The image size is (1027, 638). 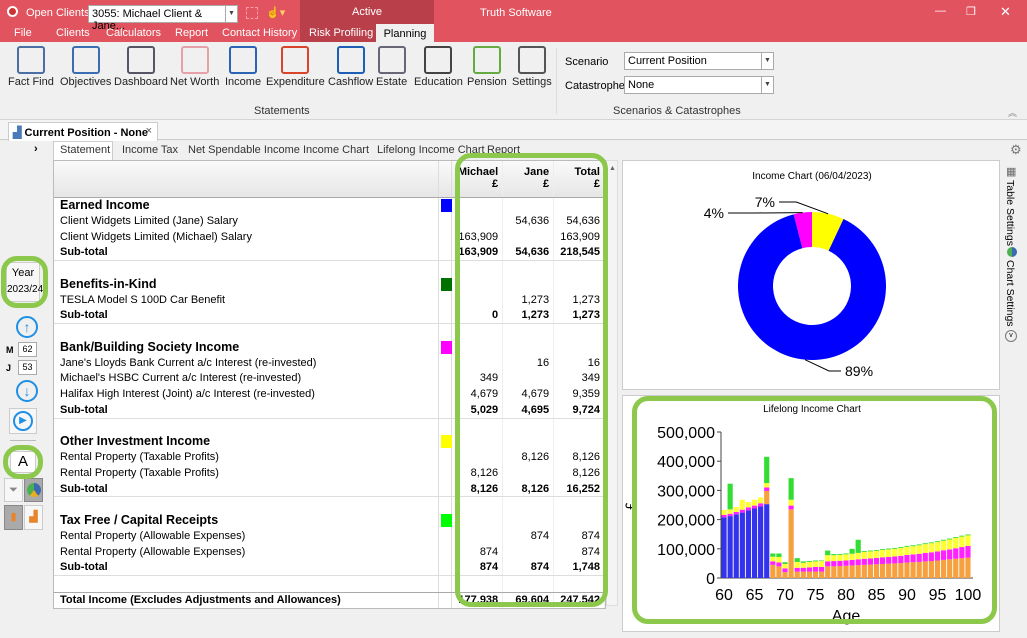 What do you see at coordinates (579, 179) in the screenshot?
I see `col-total: Total £` at bounding box center [579, 179].